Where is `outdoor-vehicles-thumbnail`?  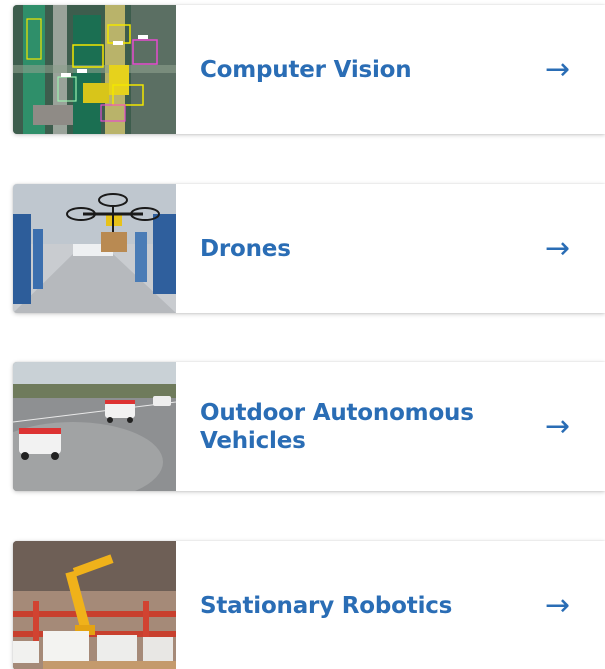
outdoor-vehicles-thumbnail is located at coordinates (94, 426).